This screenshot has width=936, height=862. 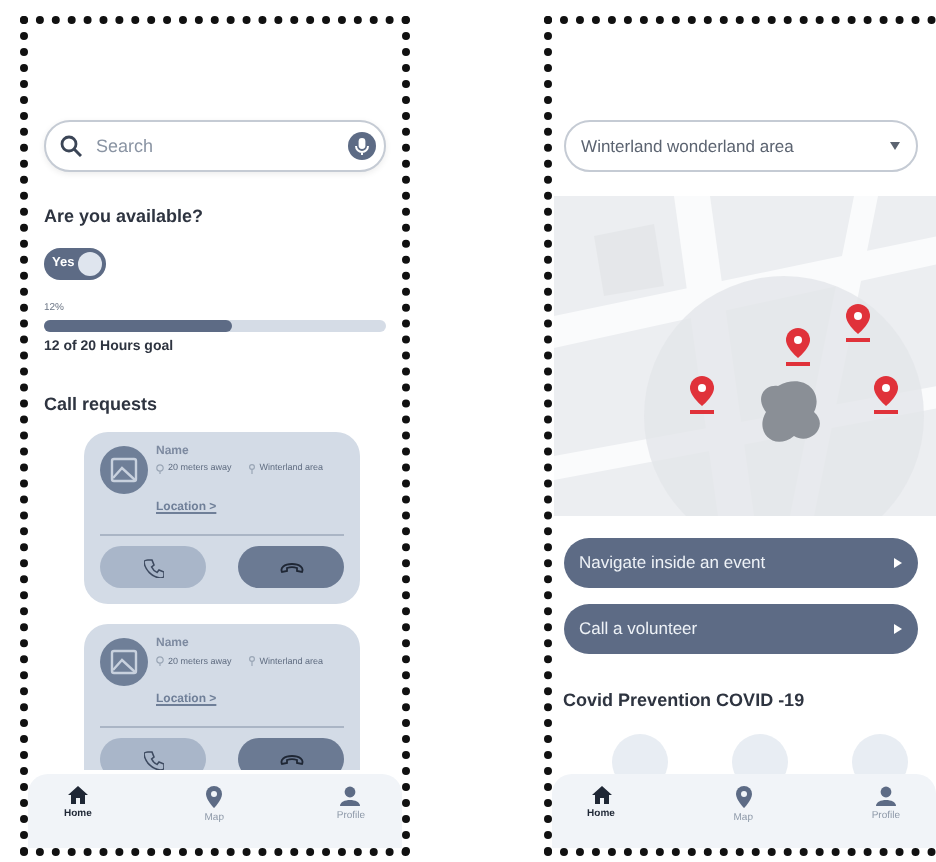 I want to click on availability-question: Are you available?, so click(x=125, y=217).